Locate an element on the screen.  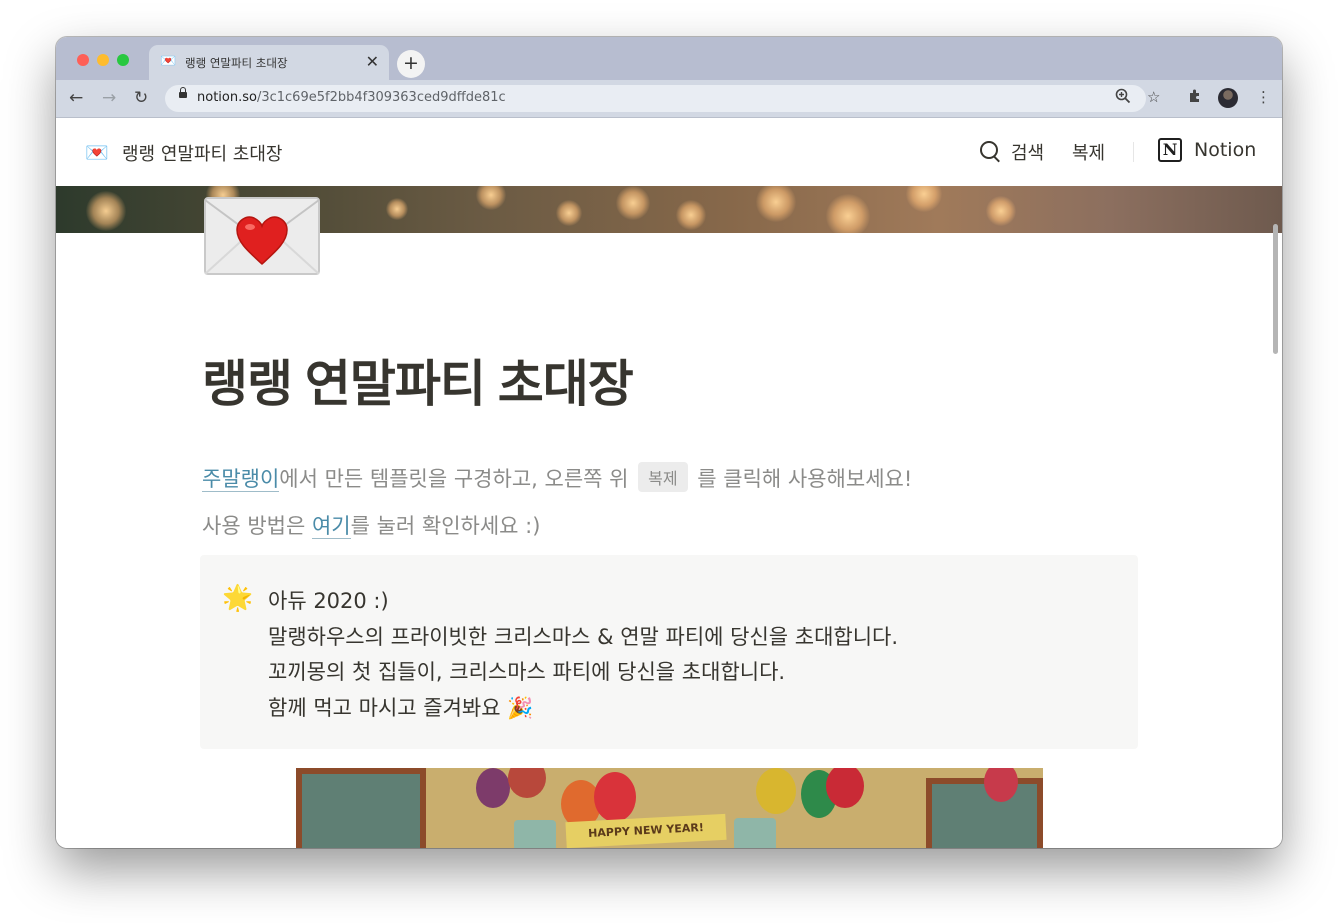
envelope-heart-icon is located at coordinates (262, 236).